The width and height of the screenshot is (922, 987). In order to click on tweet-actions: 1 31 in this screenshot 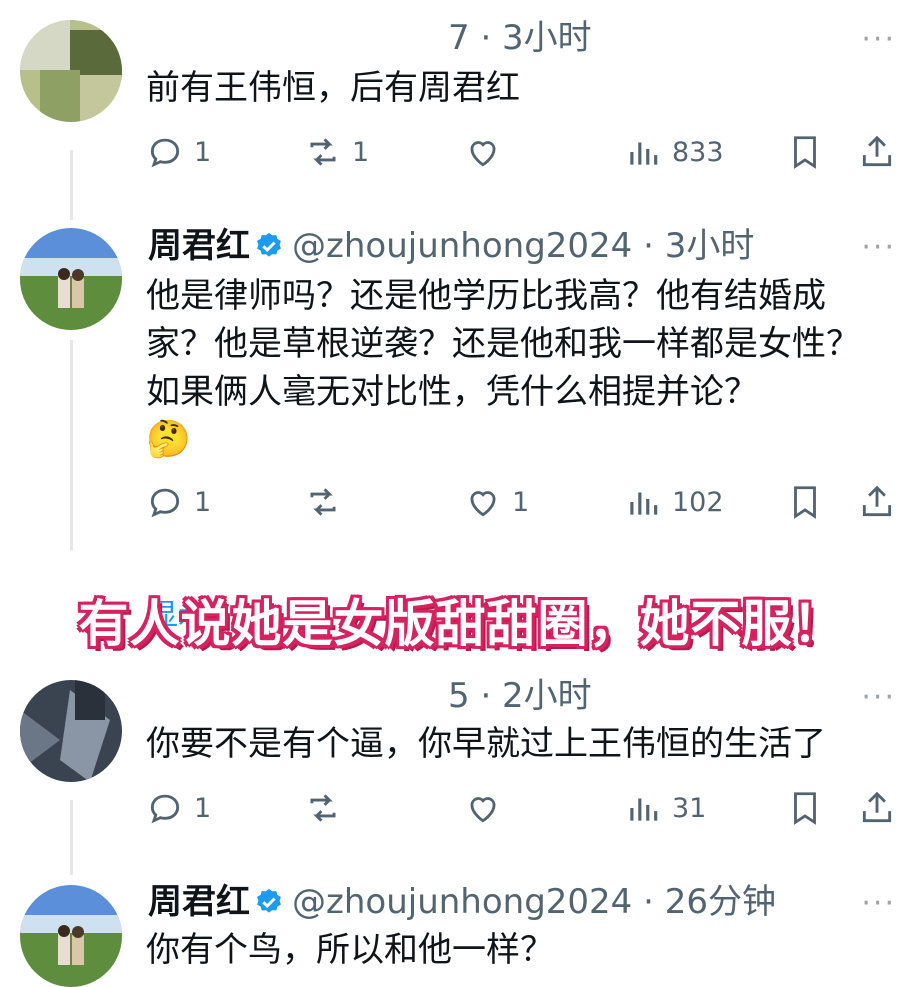, I will do `click(522, 808)`.